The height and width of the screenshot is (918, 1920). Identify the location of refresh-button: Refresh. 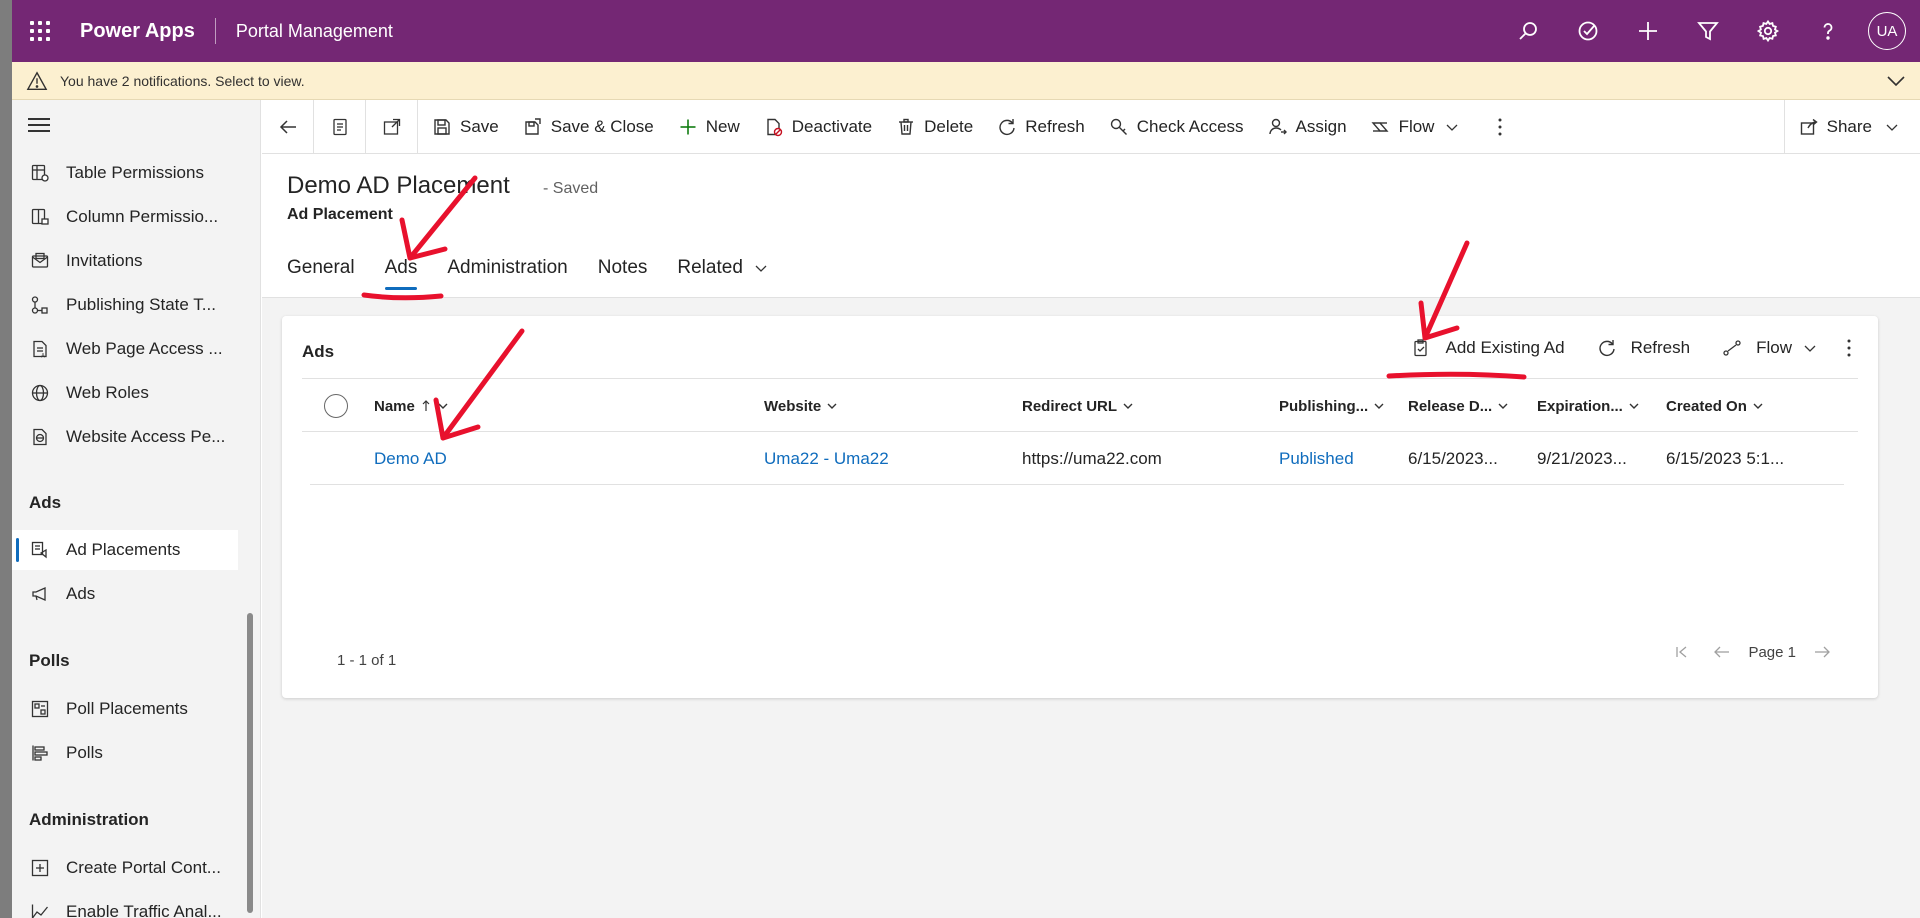
(1041, 127).